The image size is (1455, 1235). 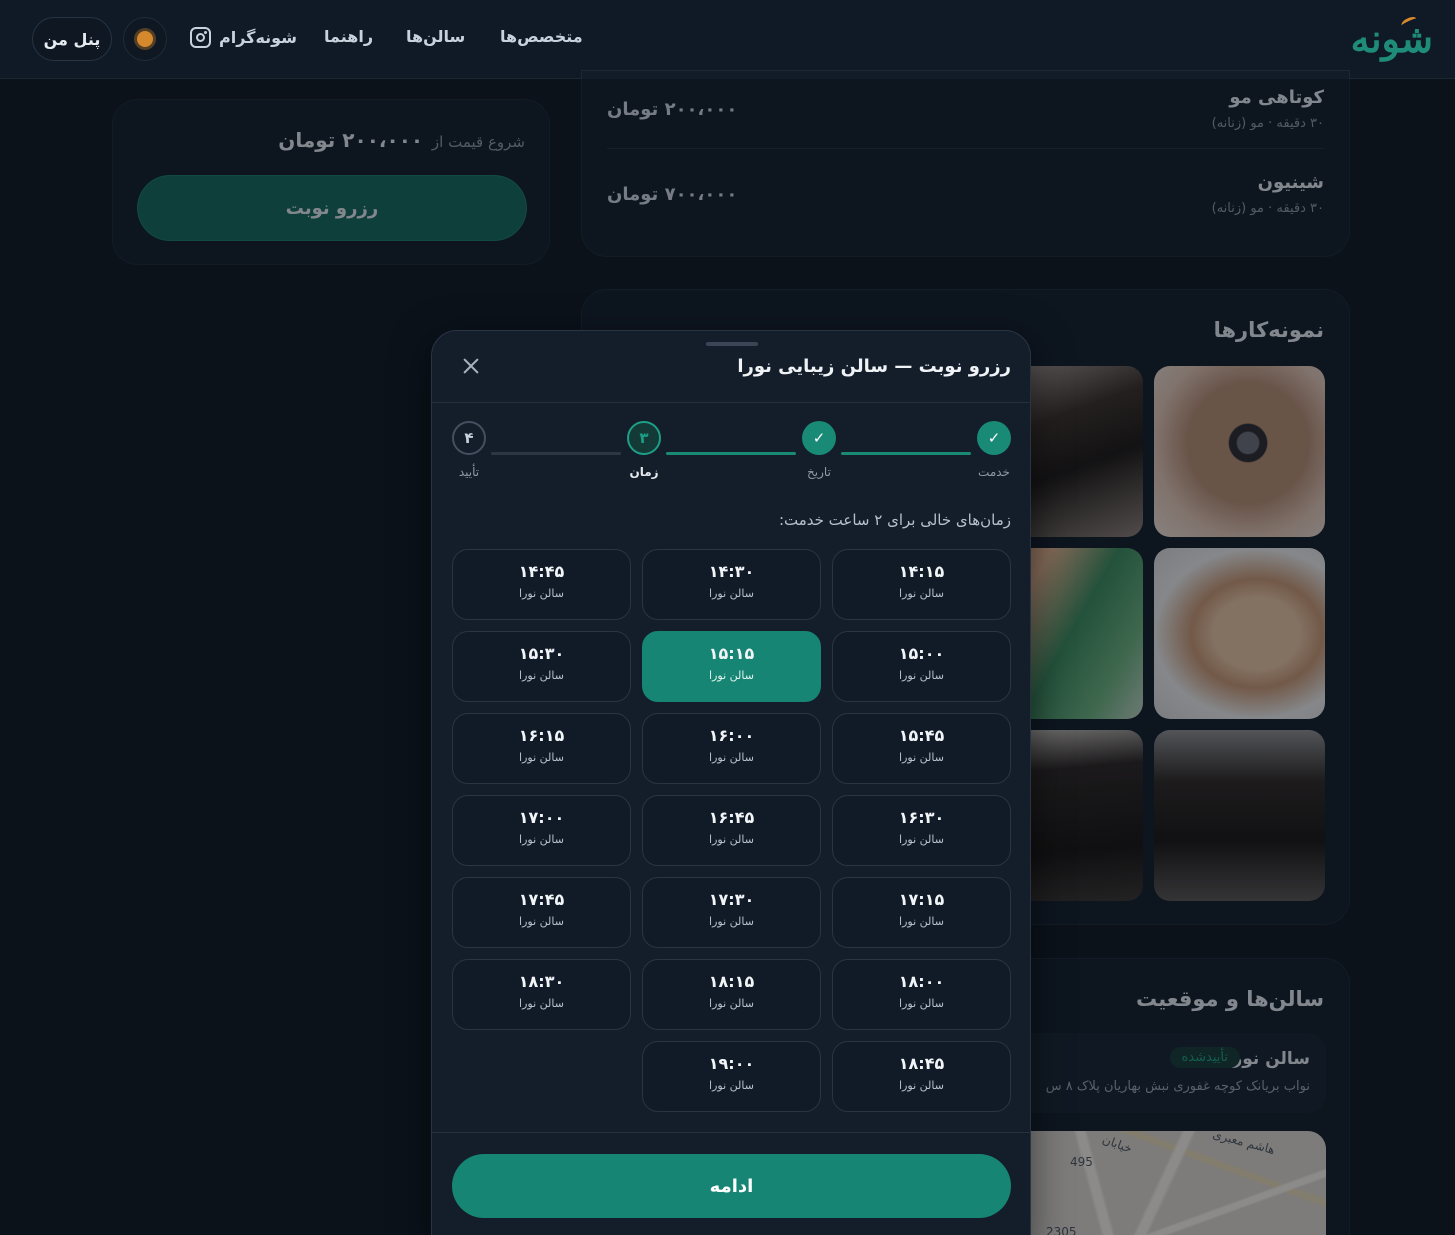 What do you see at coordinates (819, 472) in the screenshot?
I see `step-label: تاریخ` at bounding box center [819, 472].